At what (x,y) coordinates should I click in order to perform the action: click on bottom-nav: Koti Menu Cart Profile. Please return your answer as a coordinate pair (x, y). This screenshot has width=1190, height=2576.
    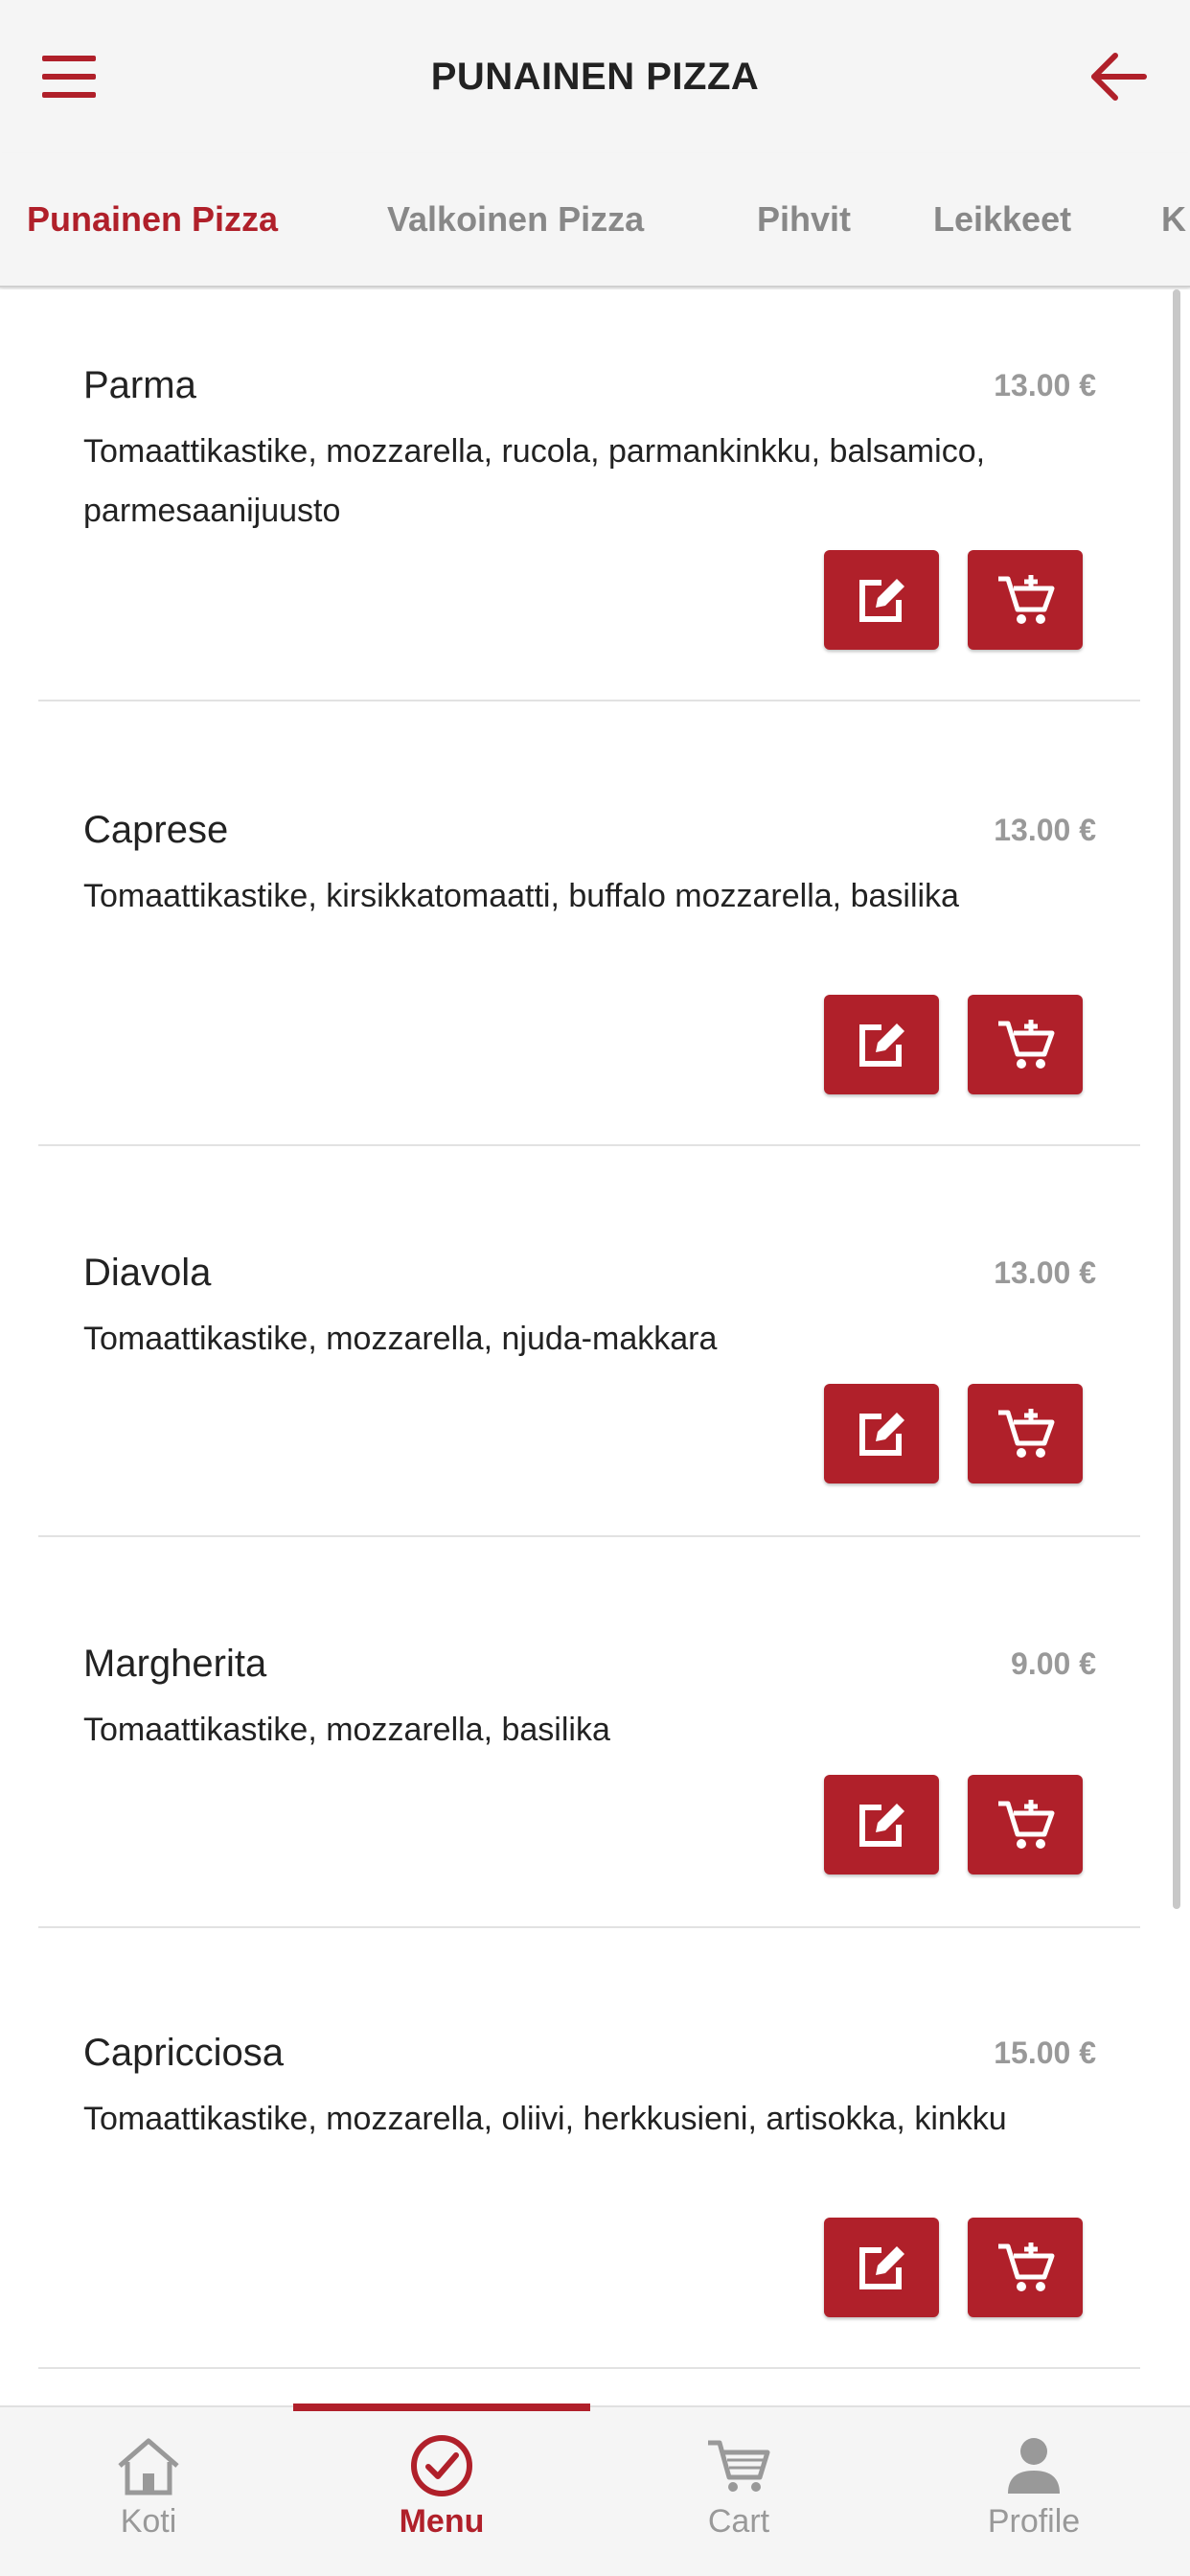
    Looking at the image, I should click on (595, 2490).